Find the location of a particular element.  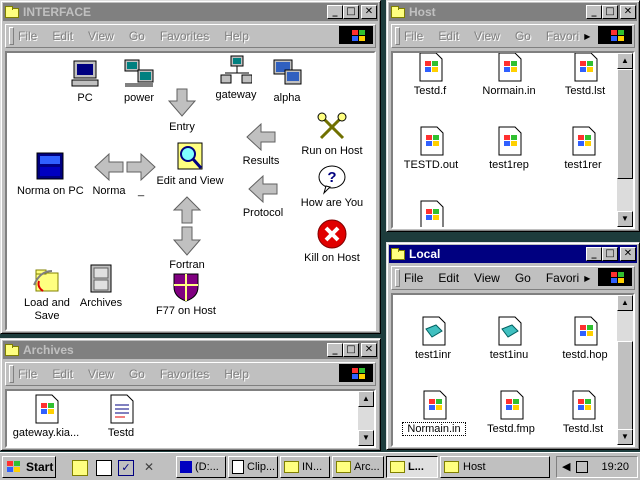

start-button: Start is located at coordinates (29, 467).